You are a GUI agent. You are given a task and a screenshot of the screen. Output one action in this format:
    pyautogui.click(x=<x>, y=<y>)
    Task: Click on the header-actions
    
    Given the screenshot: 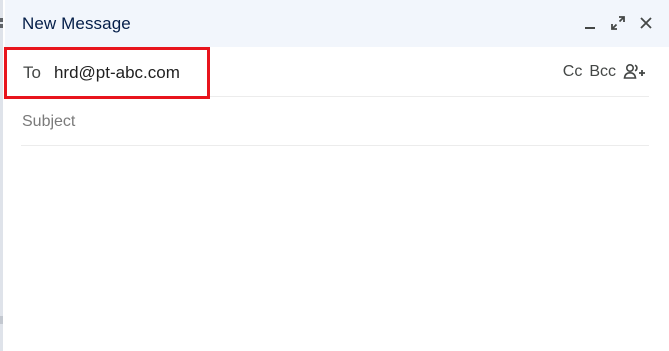 What is the action you would take?
    pyautogui.click(x=618, y=23)
    